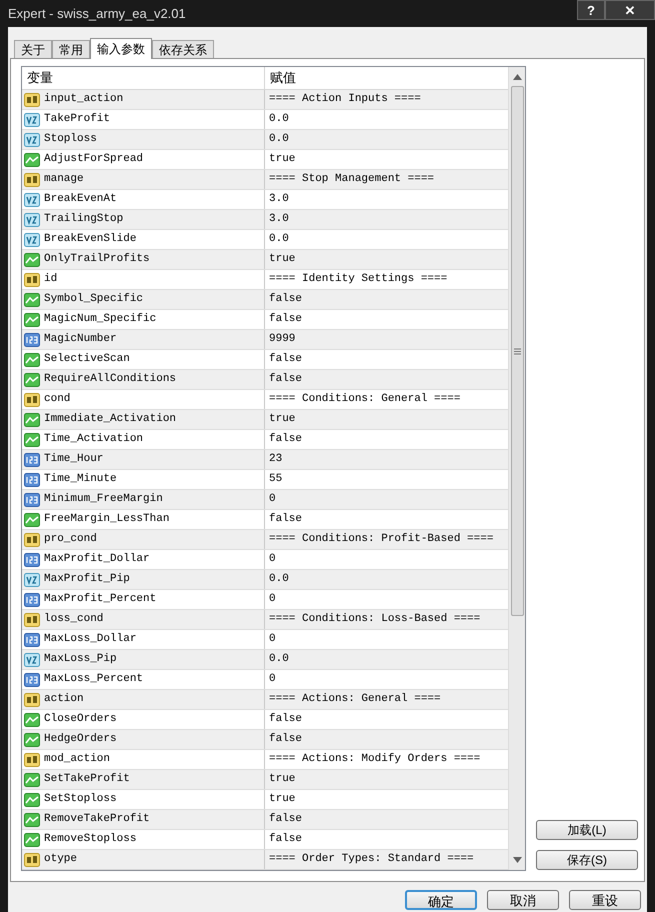 This screenshot has height=912, width=655. What do you see at coordinates (282, 340) in the screenshot?
I see `parameter-value: 9999` at bounding box center [282, 340].